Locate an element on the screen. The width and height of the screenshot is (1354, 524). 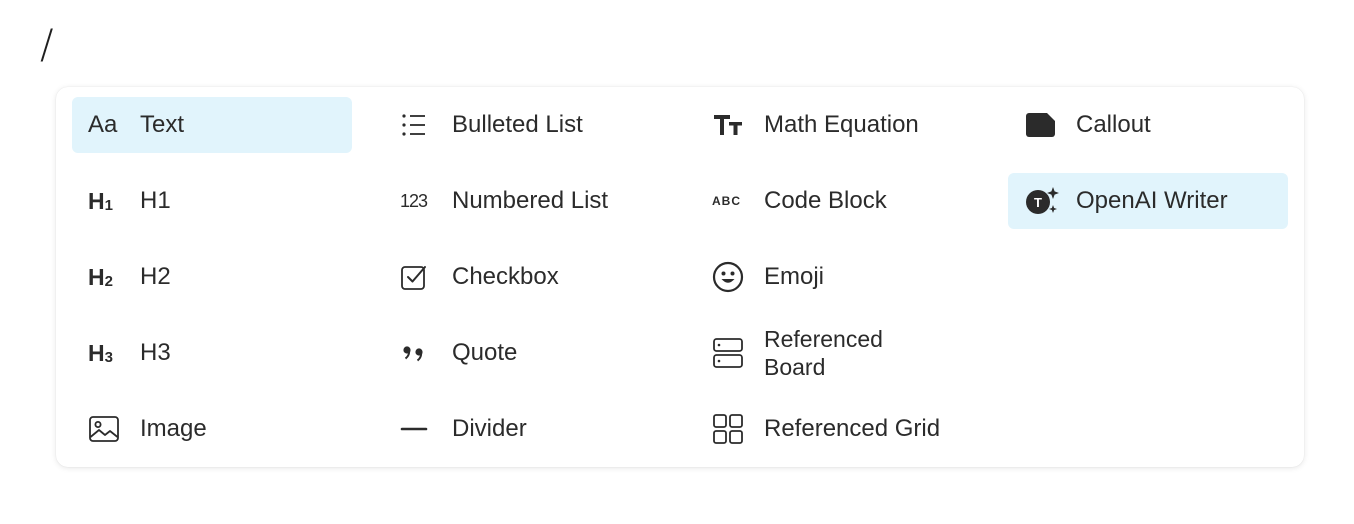
menu-item-checkbox: Checkbox is located at coordinates (524, 277).